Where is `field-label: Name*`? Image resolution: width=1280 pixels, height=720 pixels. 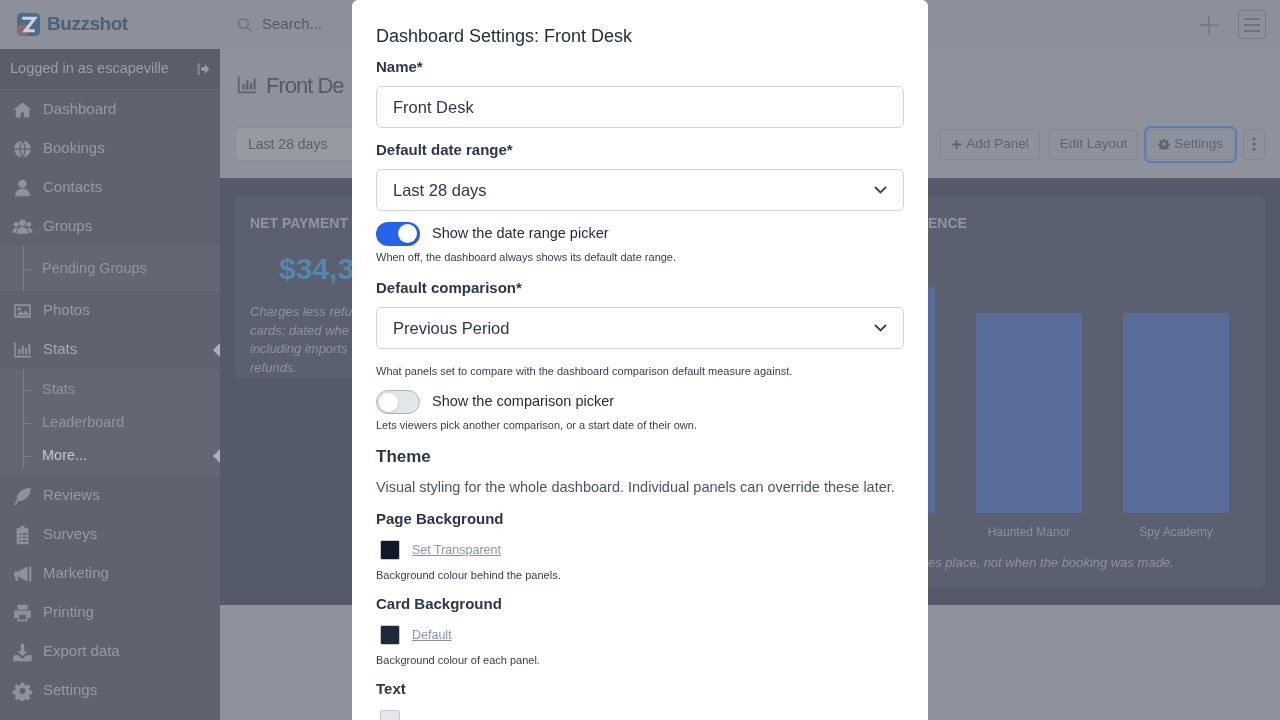
field-label: Name* is located at coordinates (400, 67).